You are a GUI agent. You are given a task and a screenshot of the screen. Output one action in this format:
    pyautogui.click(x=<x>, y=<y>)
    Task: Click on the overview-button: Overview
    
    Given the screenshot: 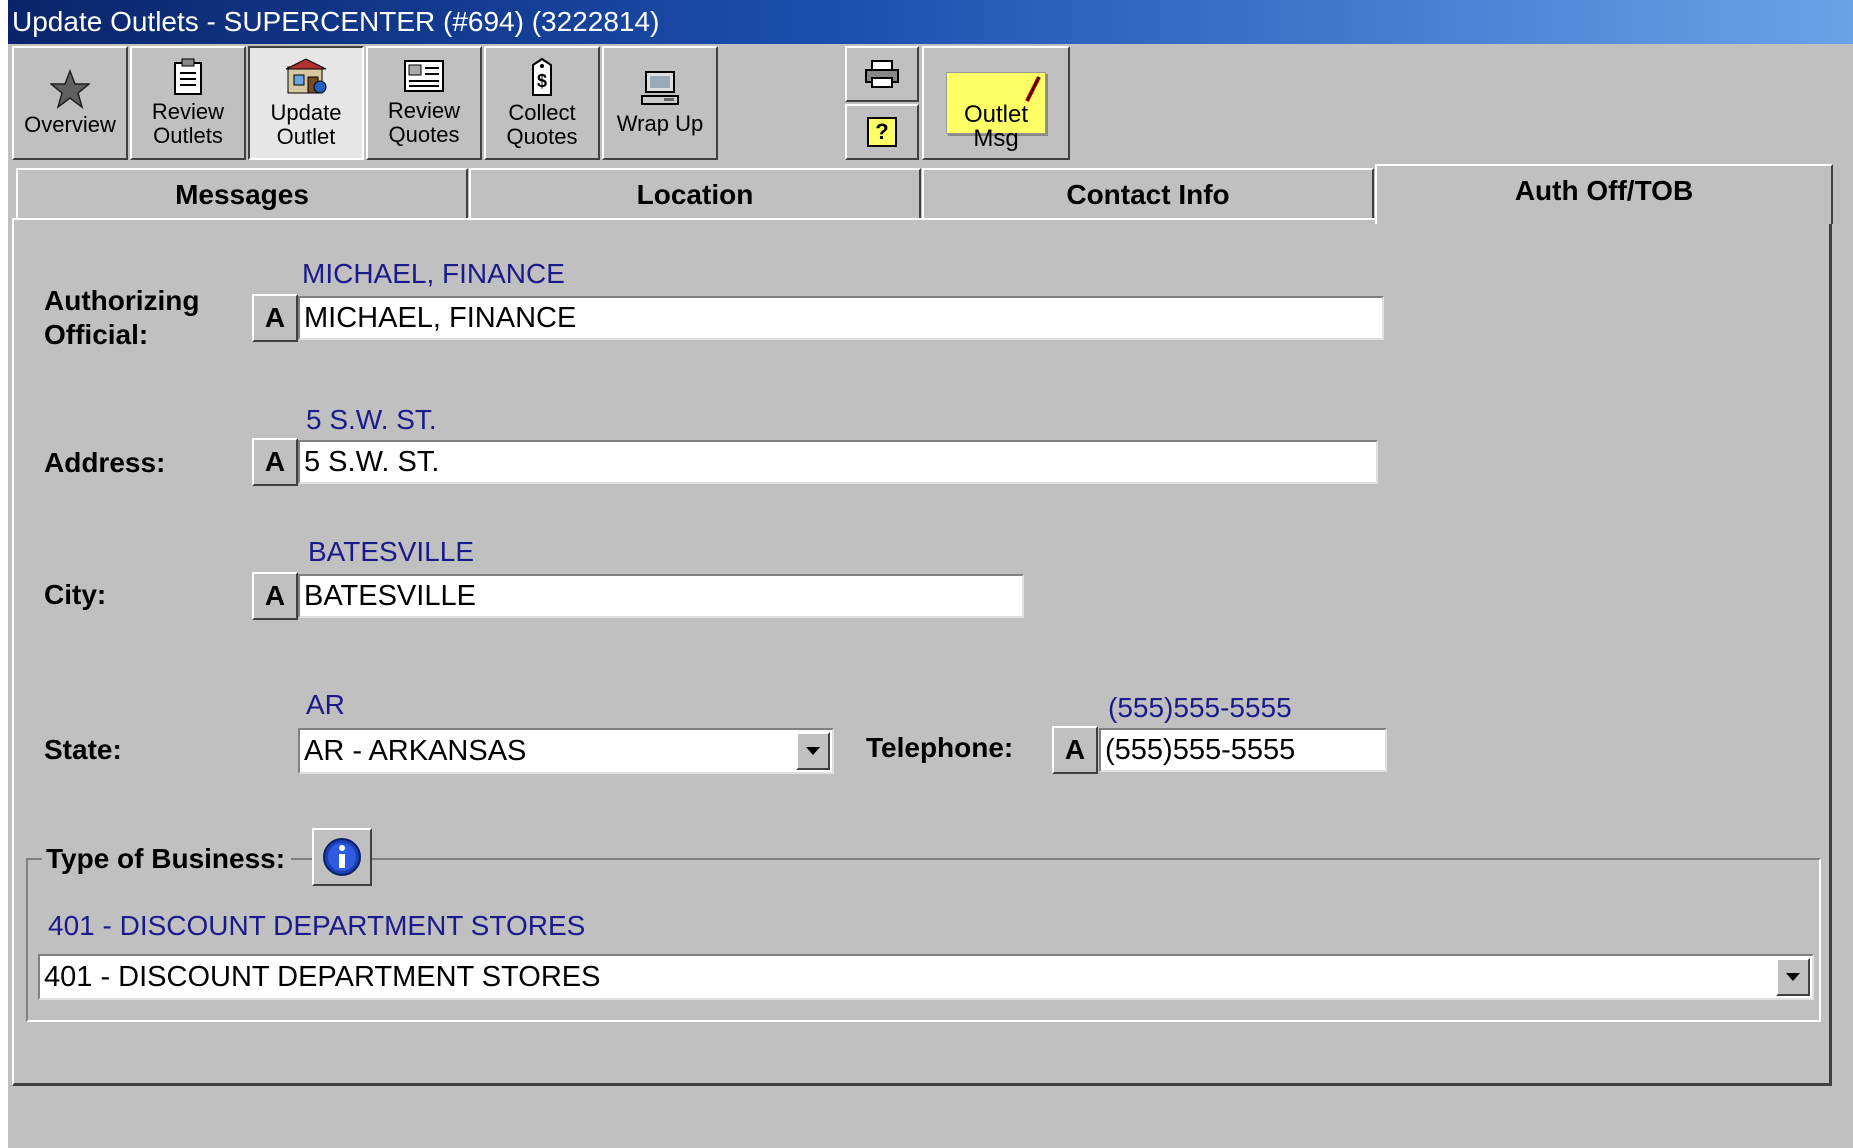 What is the action you would take?
    pyautogui.click(x=70, y=103)
    